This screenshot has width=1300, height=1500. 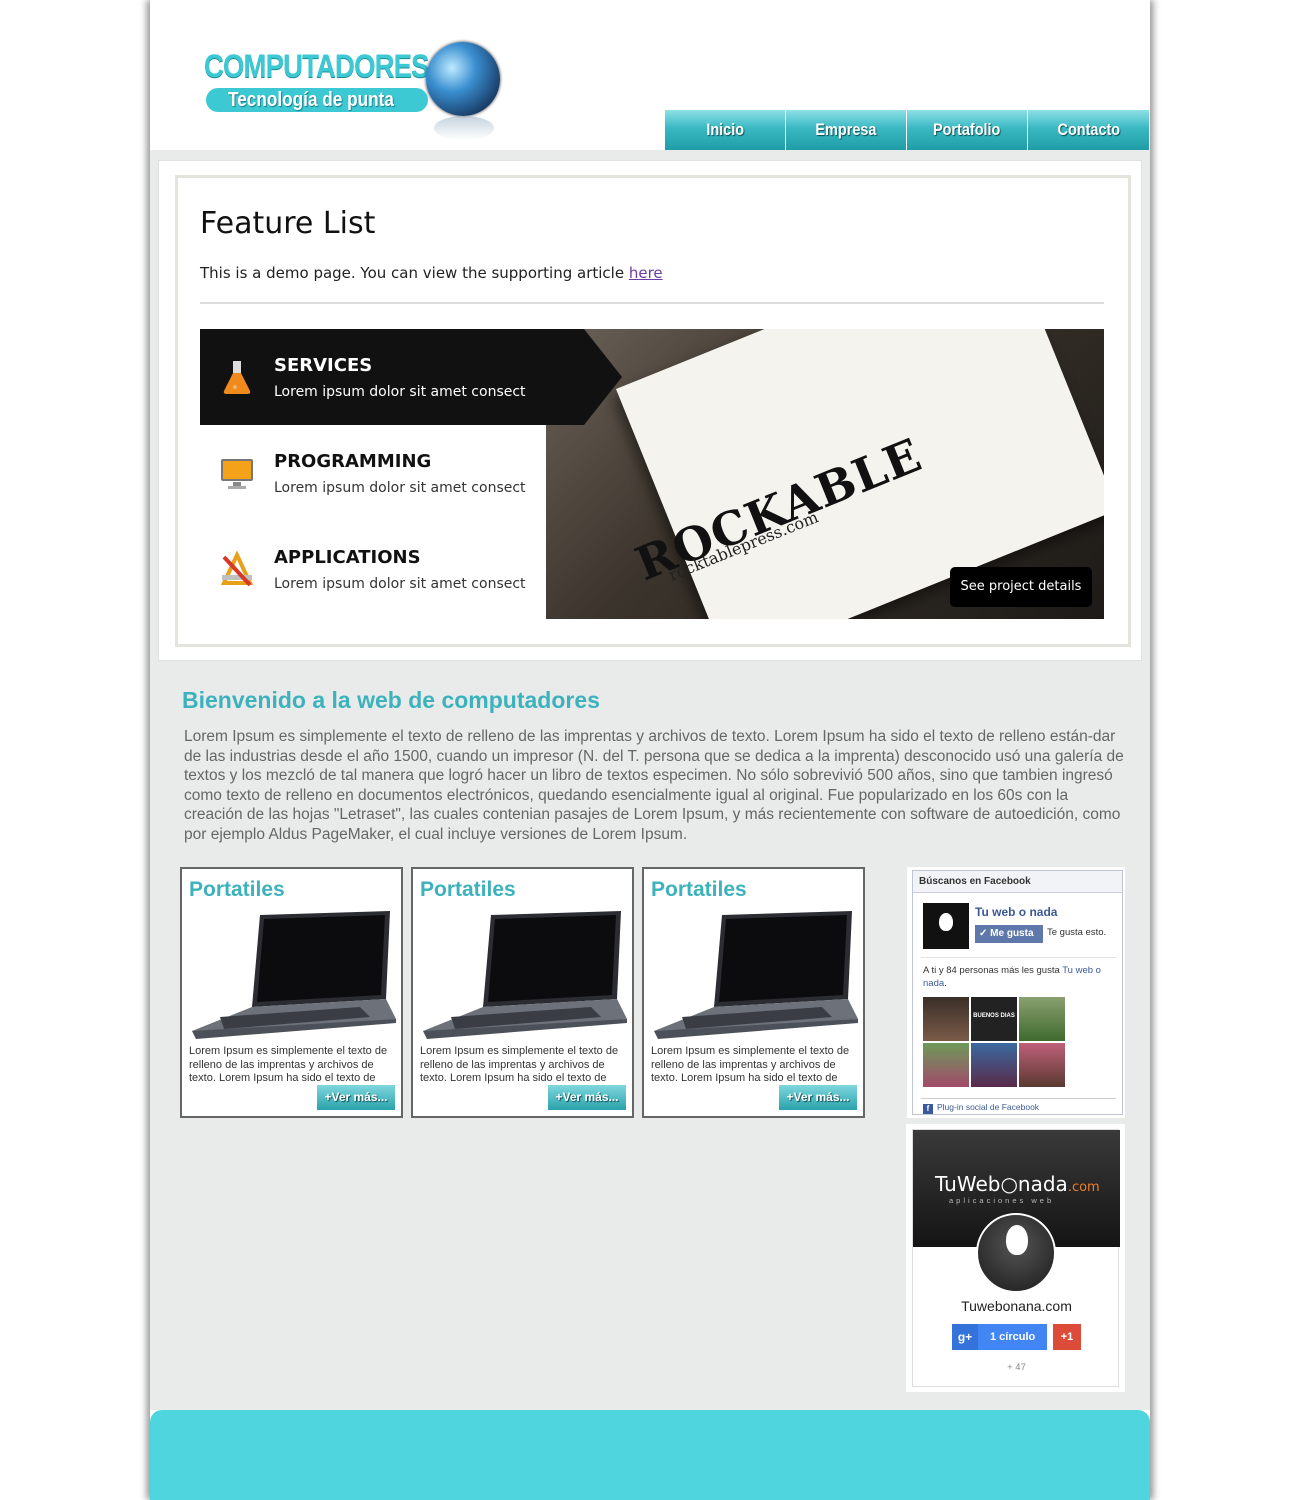 What do you see at coordinates (1013, 1337) in the screenshot?
I see `follow-label: 1 círculo` at bounding box center [1013, 1337].